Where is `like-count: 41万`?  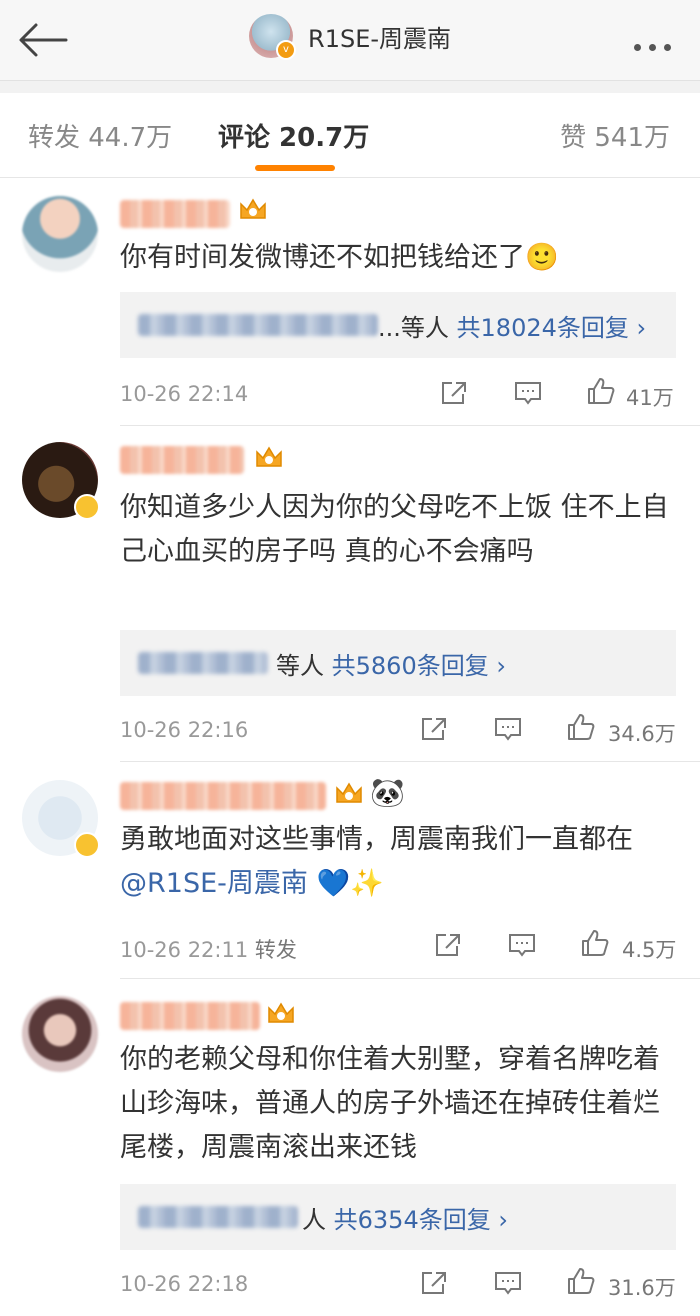 like-count: 41万 is located at coordinates (650, 398).